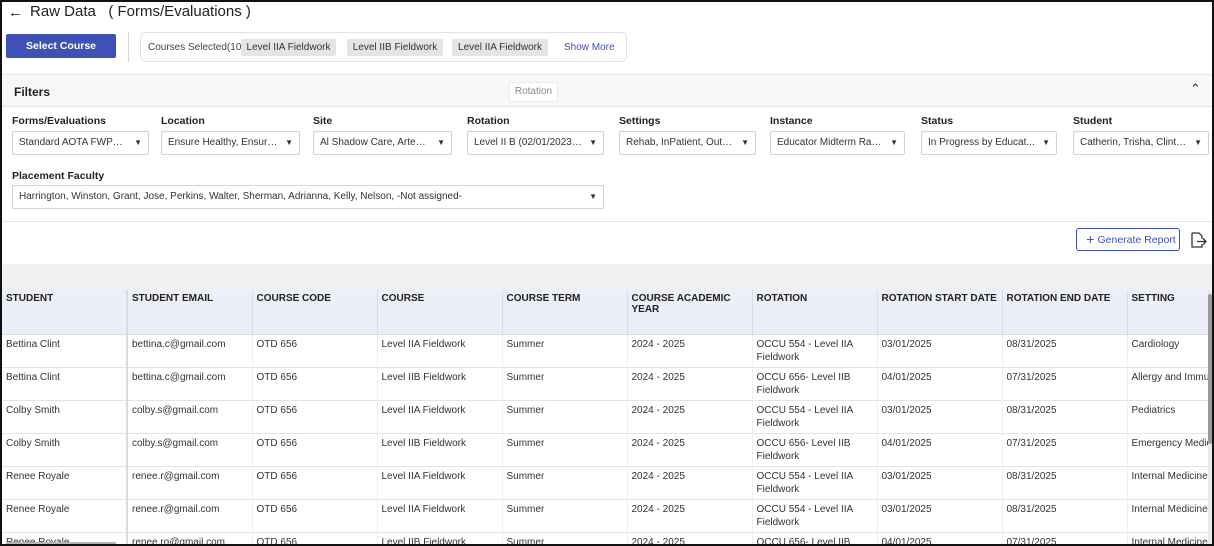 The image size is (1214, 546). I want to click on cell-student-email: renee.r@gmail.com, so click(190, 516).